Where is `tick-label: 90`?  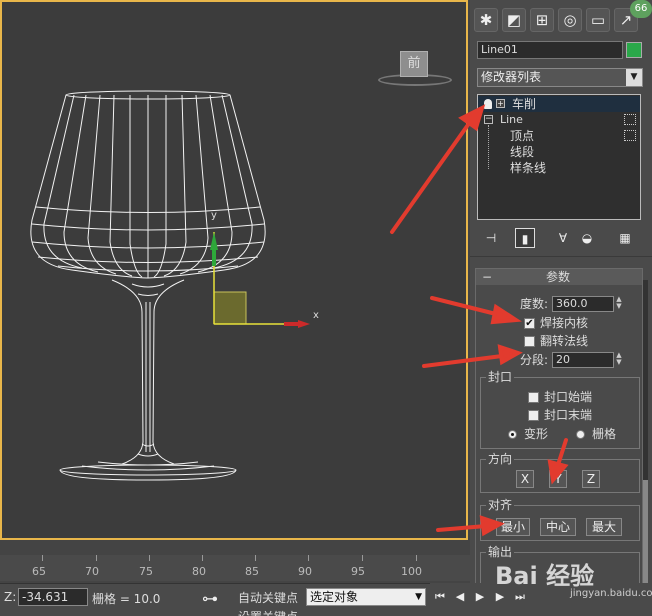 tick-label: 90 is located at coordinates (305, 571).